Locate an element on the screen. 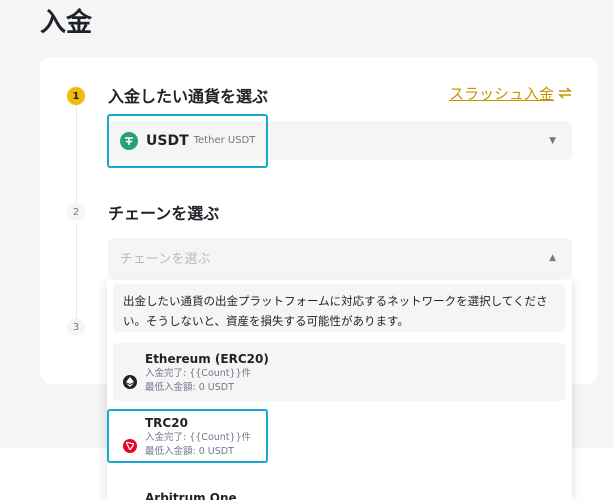 Image resolution: width=614 pixels, height=500 pixels. network-name: Arbitrum One is located at coordinates (191, 495).